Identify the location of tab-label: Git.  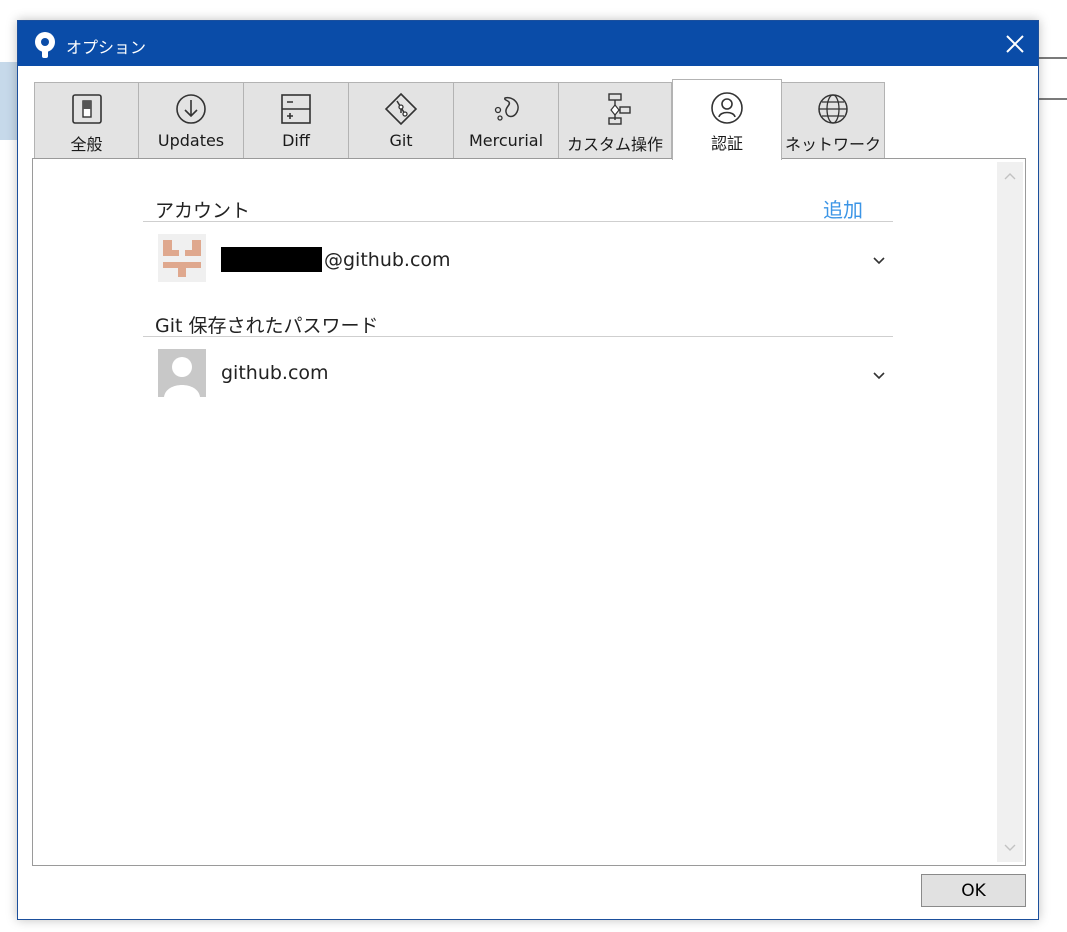
(401, 140).